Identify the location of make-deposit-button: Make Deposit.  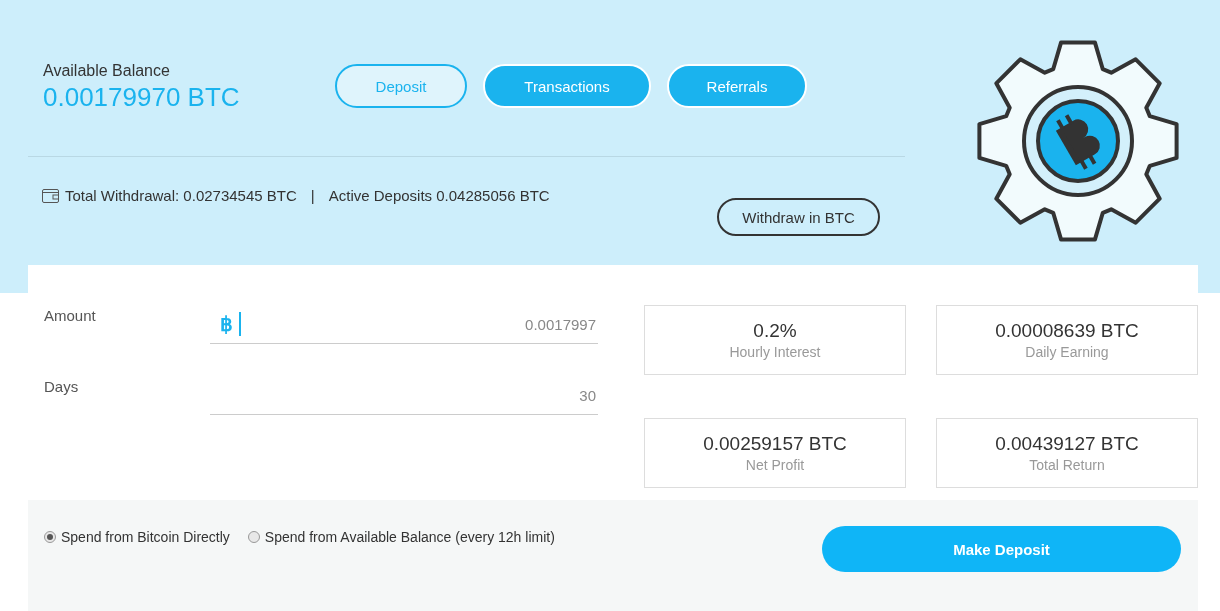
(1001, 549).